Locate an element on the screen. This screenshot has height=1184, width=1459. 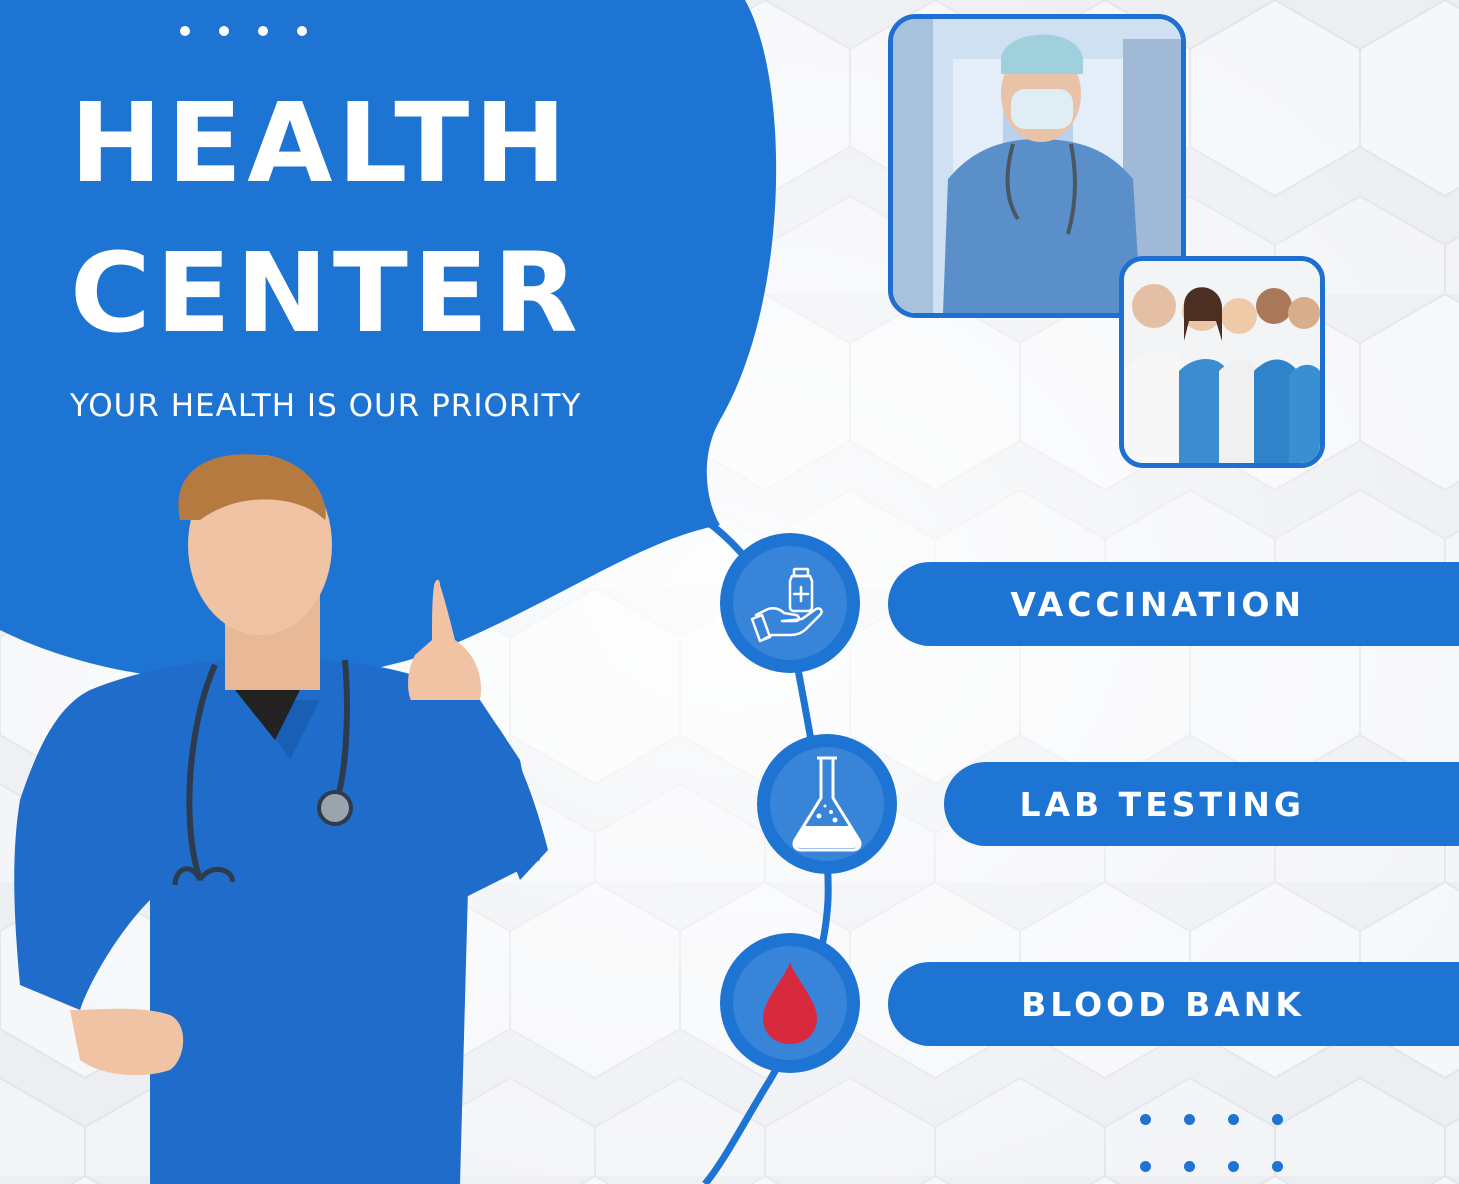
decorative-dots-bottom is located at coordinates (1211, 1143).